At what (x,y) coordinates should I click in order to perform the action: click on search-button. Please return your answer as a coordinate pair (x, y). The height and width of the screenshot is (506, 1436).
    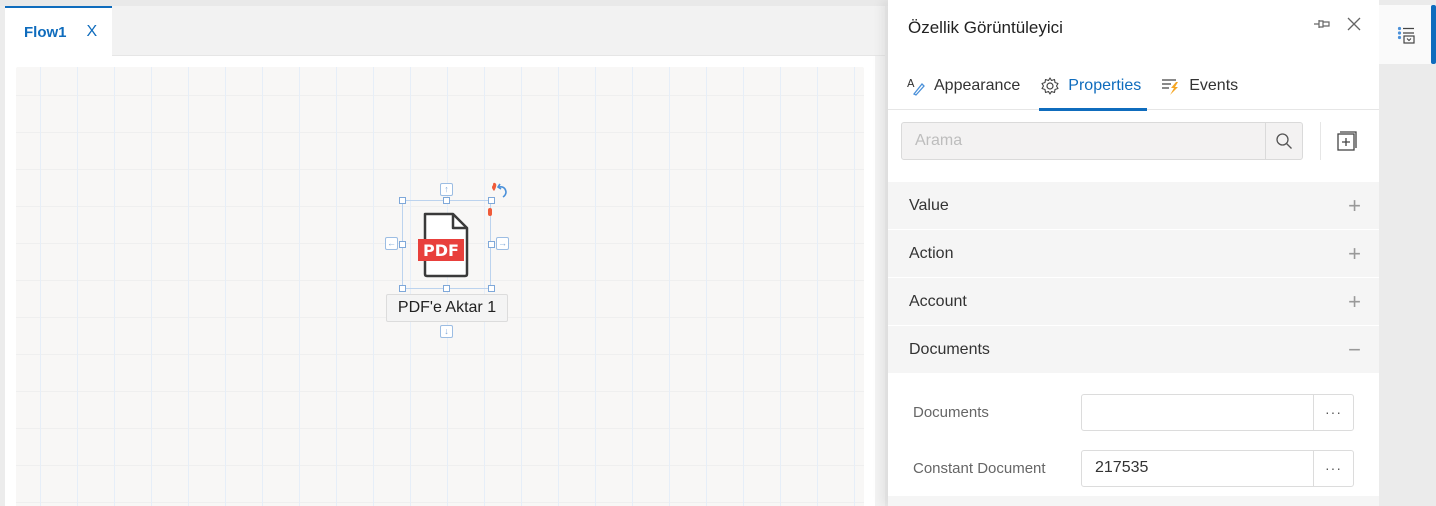
    Looking at the image, I should click on (1283, 141).